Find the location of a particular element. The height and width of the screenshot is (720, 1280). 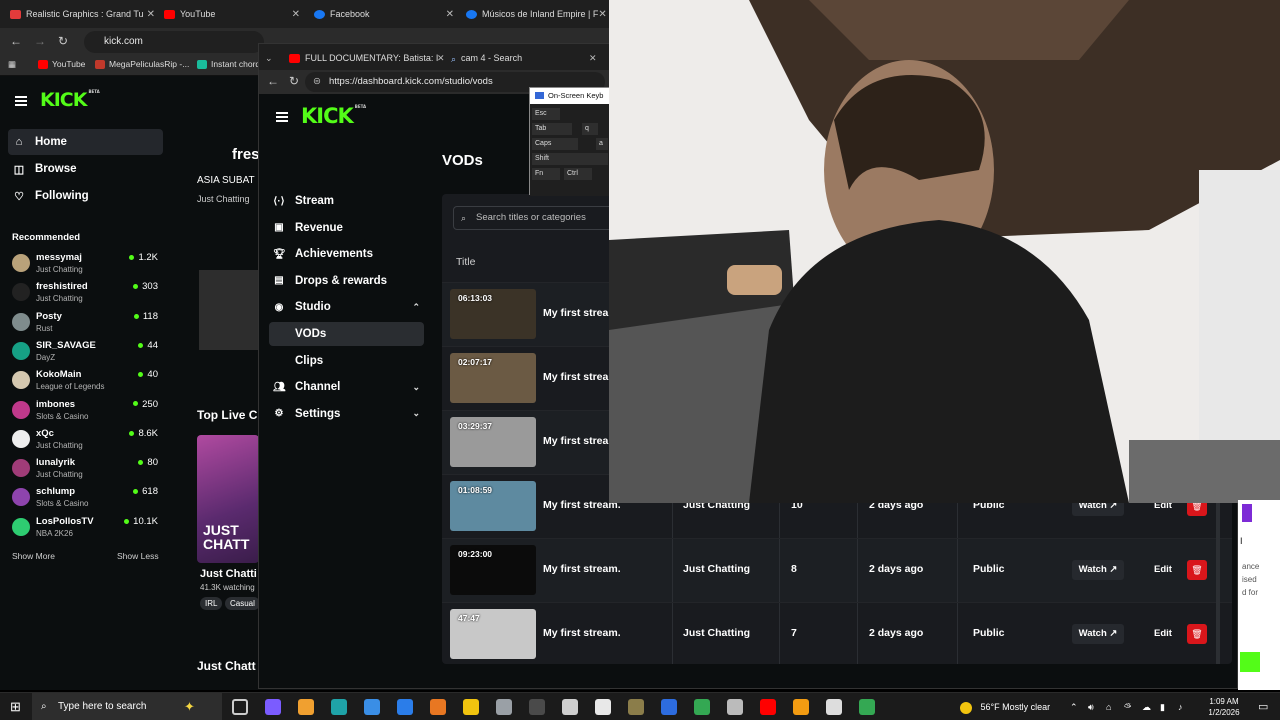

nav-item-home: ⌂ Home is located at coordinates (85, 142).